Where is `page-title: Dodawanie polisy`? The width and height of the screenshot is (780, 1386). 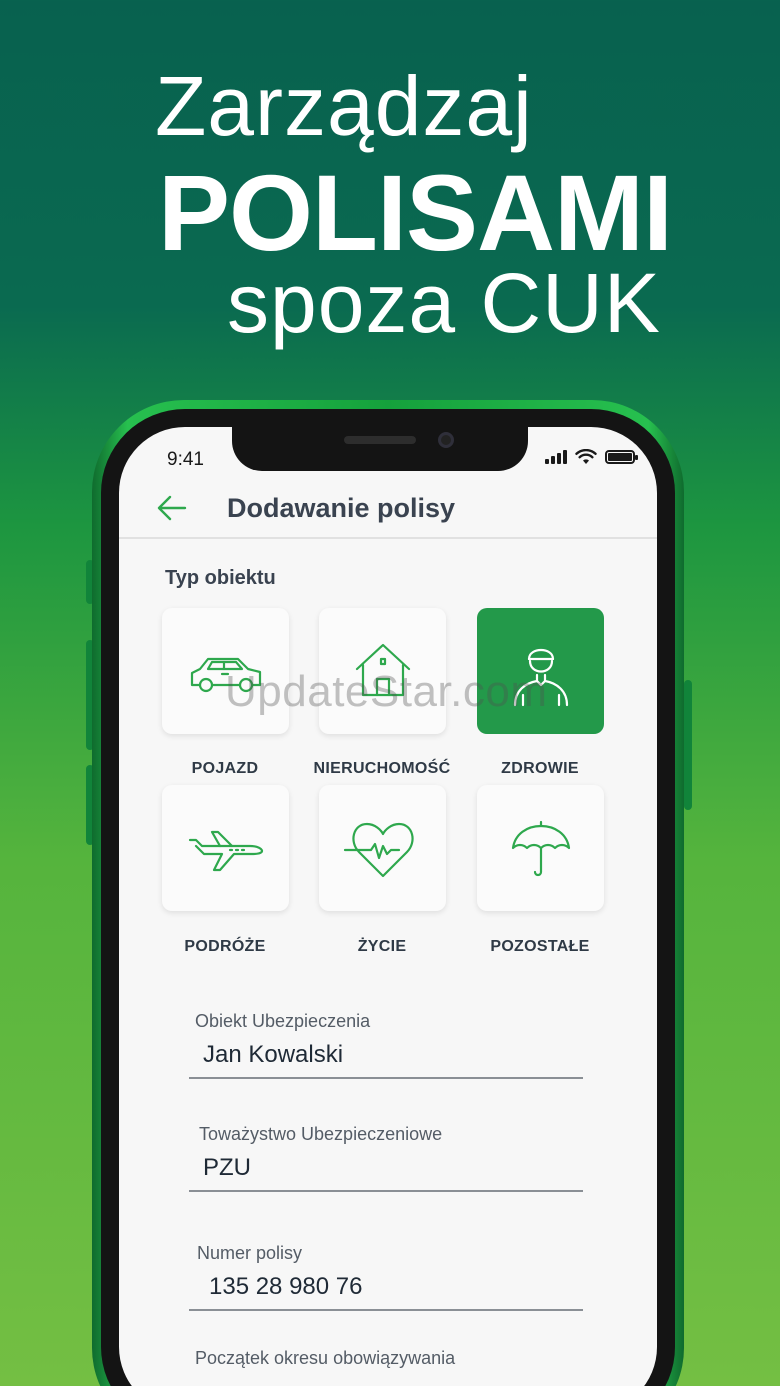
page-title: Dodawanie polisy is located at coordinates (341, 508).